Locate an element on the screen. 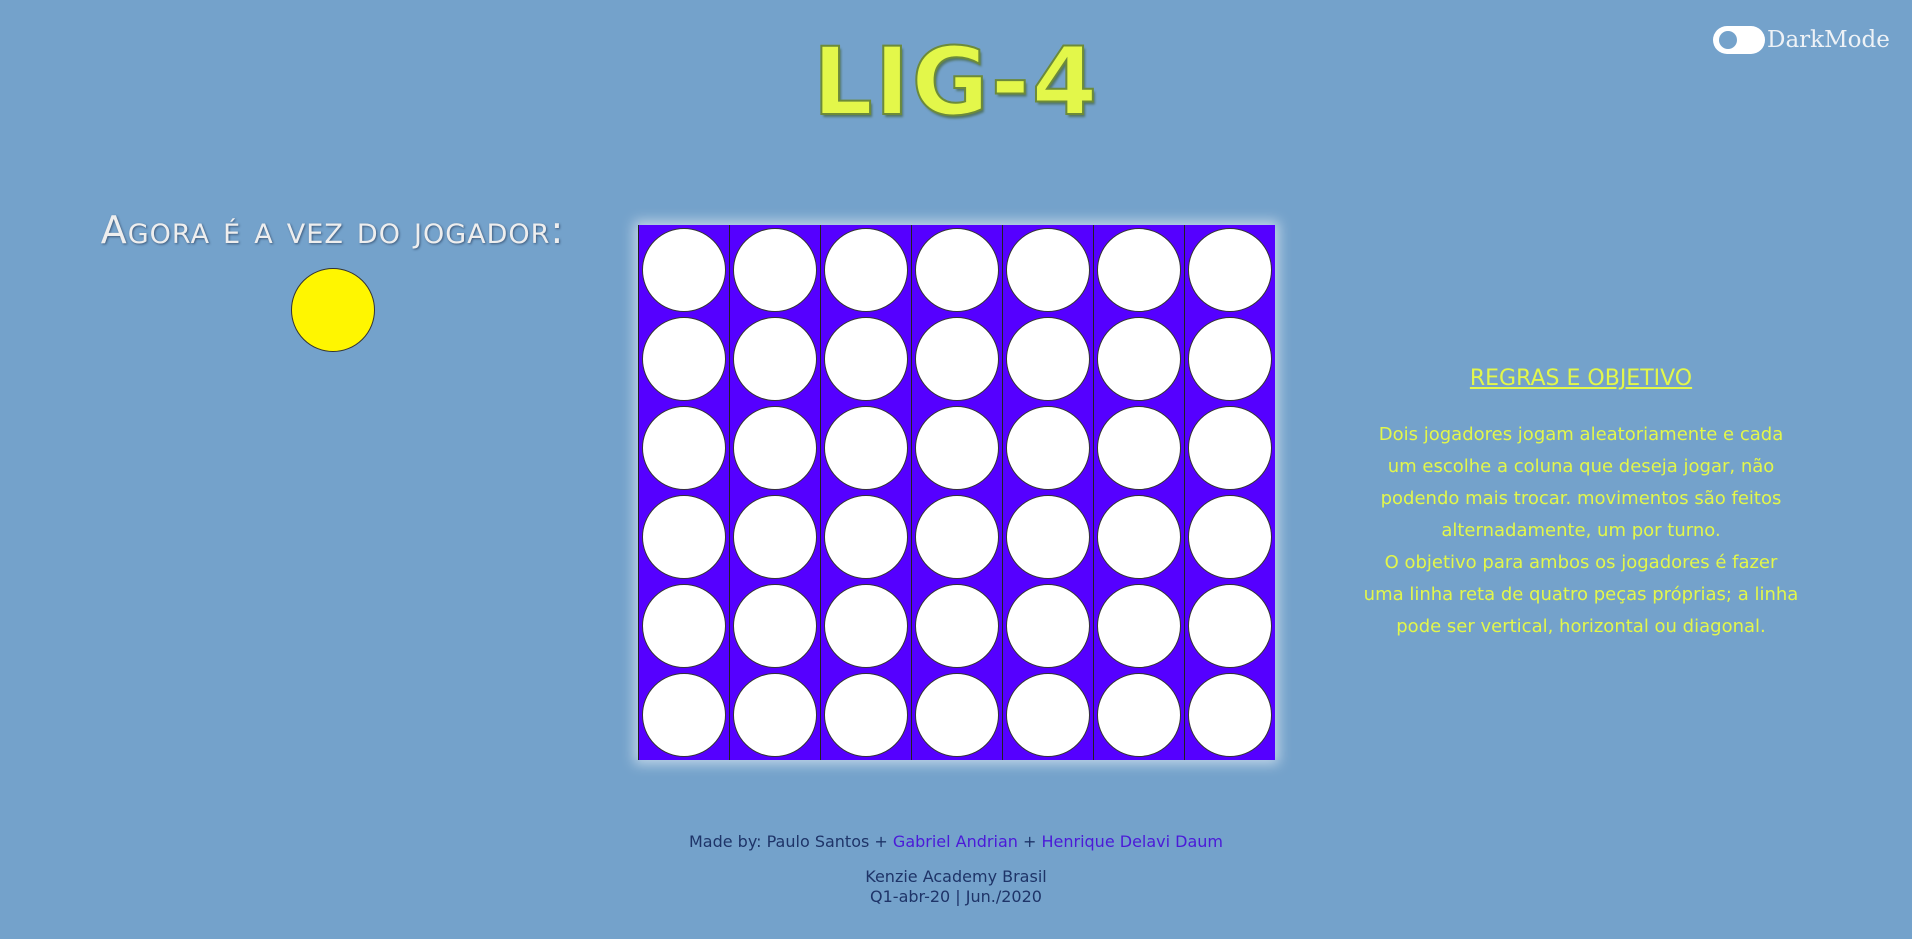  author-gabriel-link: Gabriel Andrian is located at coordinates (955, 841).